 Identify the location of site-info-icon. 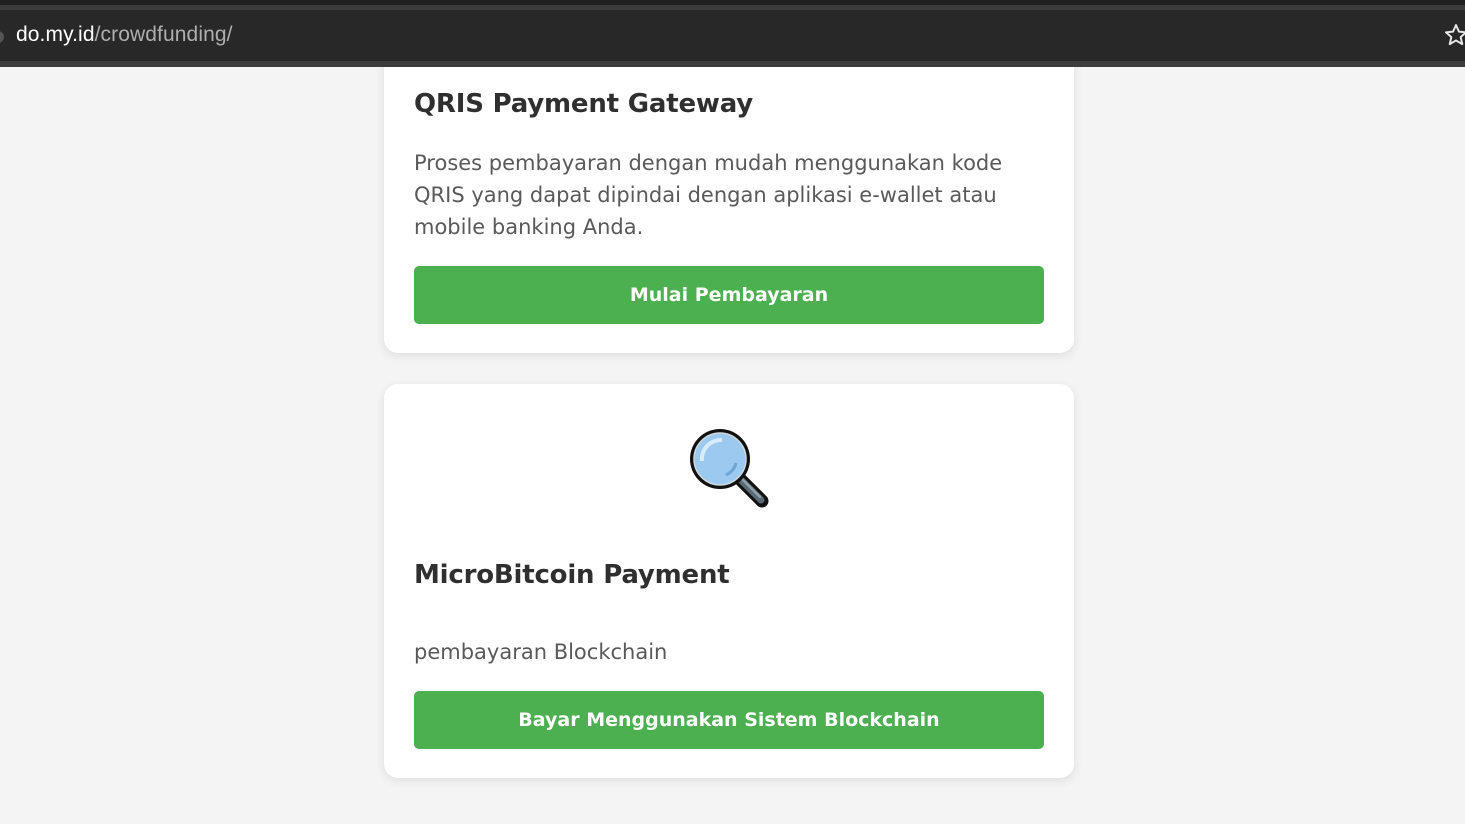
(2, 37).